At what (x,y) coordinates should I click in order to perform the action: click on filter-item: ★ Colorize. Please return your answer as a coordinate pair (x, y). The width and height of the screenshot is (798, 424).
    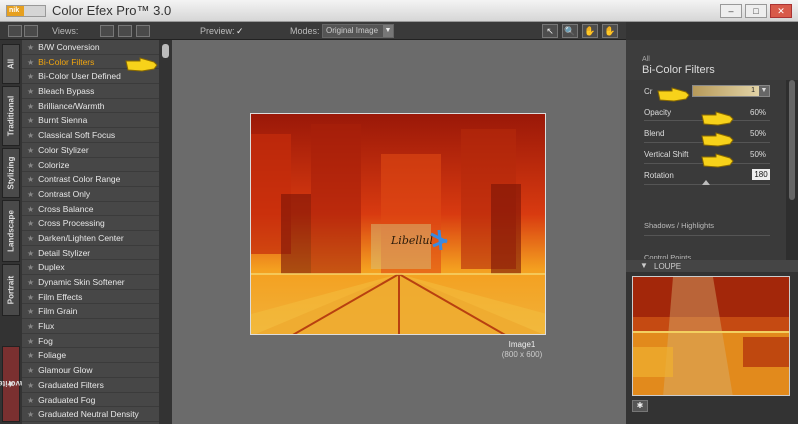
    Looking at the image, I should click on (97, 165).